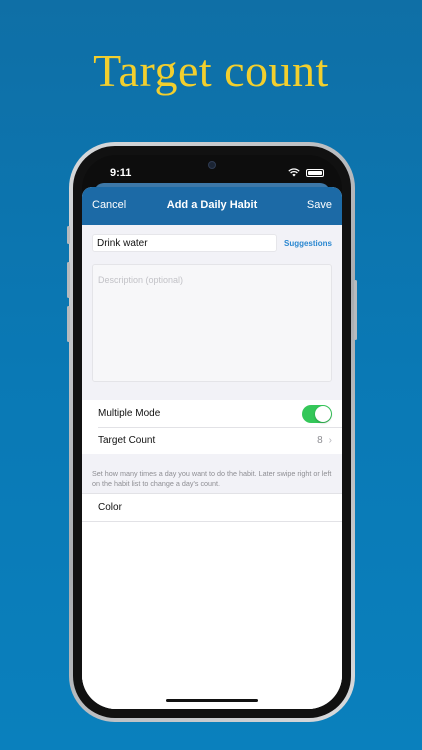  I want to click on save-button: Save, so click(319, 205).